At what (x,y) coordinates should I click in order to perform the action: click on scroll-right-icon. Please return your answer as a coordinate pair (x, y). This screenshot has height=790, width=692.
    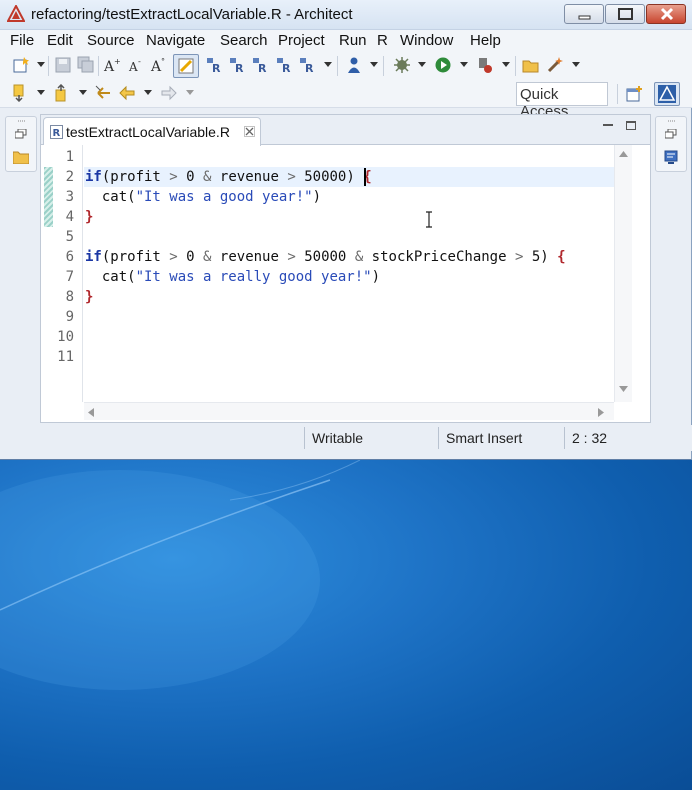
    Looking at the image, I should click on (601, 412).